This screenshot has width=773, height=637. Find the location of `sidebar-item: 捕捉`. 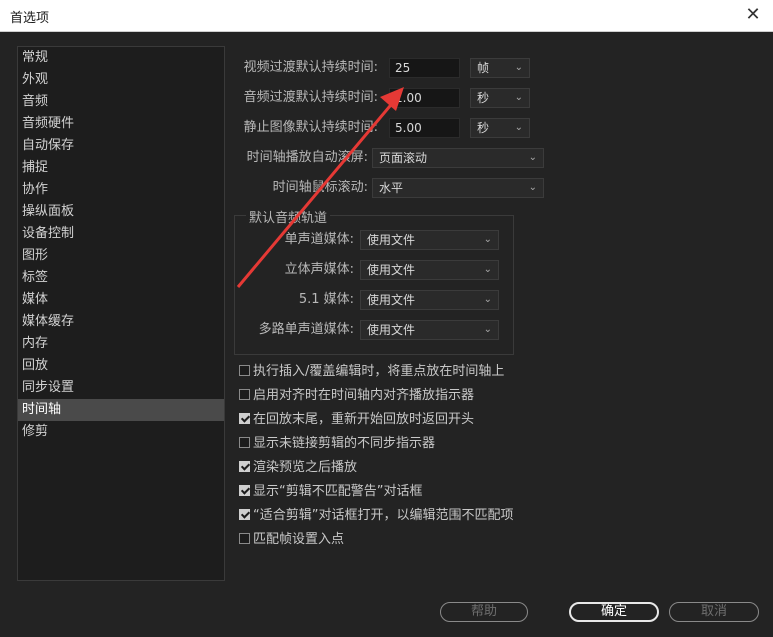

sidebar-item: 捕捉 is located at coordinates (121, 168).